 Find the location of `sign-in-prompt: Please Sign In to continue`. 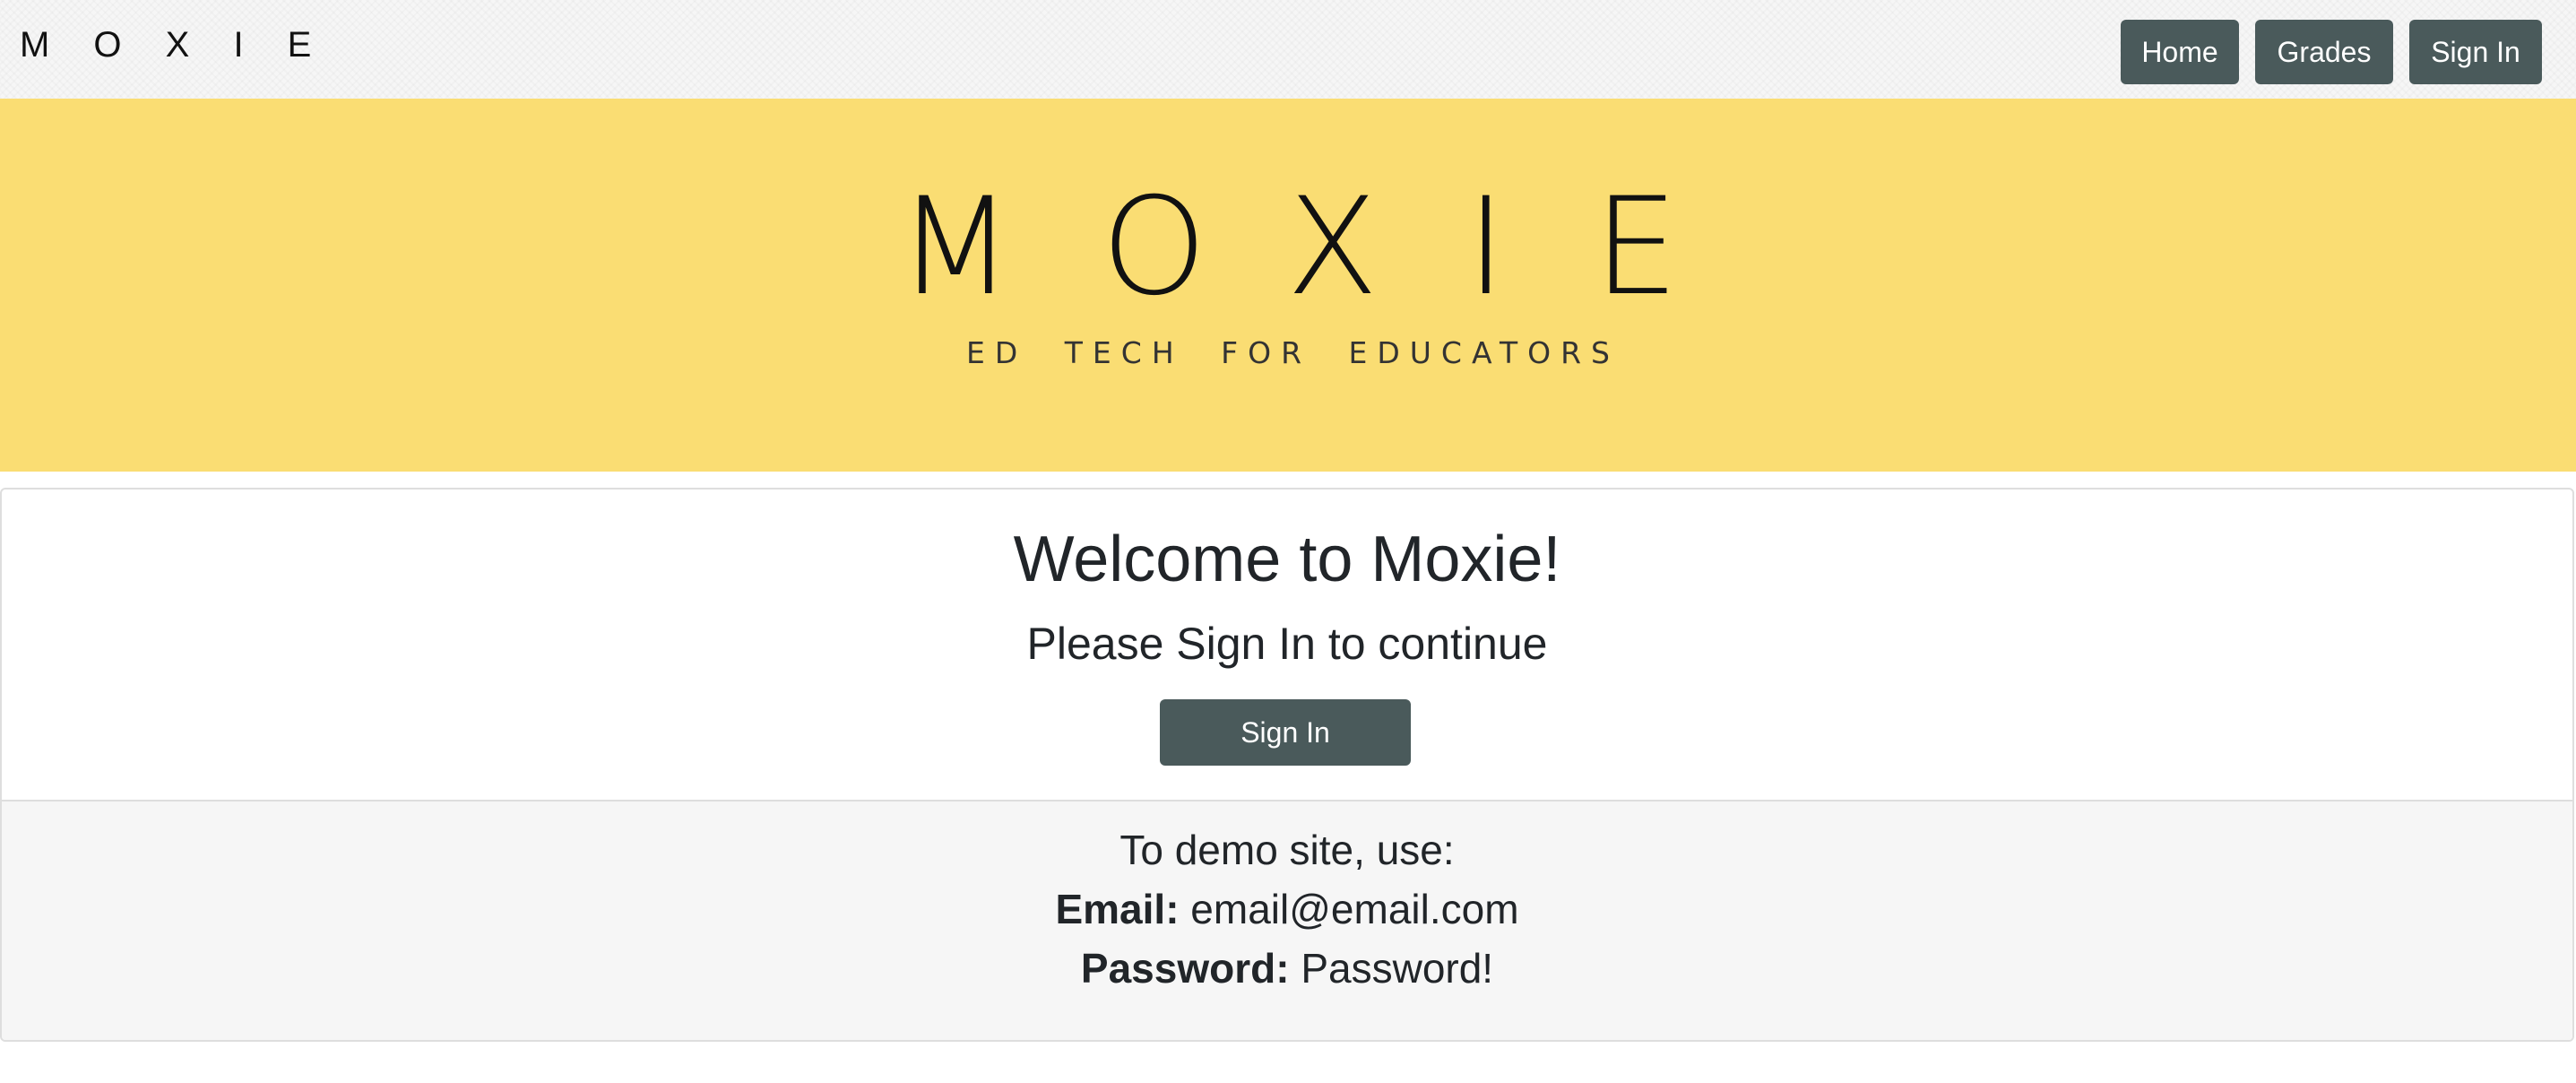

sign-in-prompt: Please Sign In to continue is located at coordinates (1287, 644).